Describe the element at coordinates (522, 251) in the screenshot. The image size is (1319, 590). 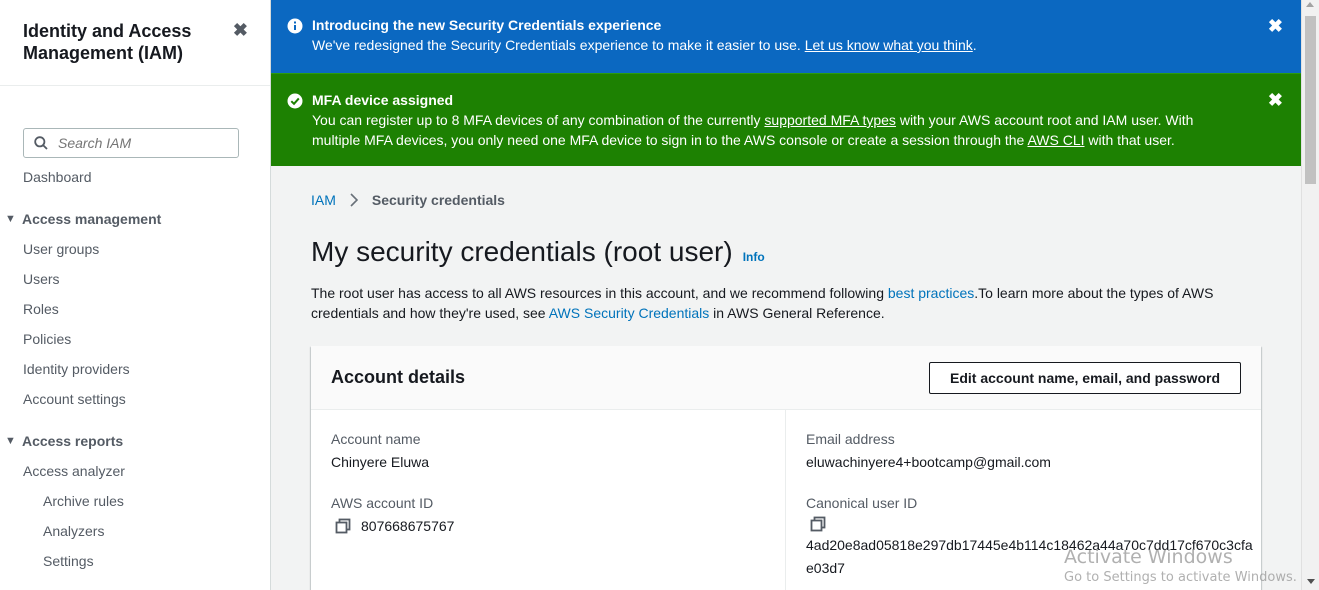
I see `page-title: My security credentials (root user)` at that location.